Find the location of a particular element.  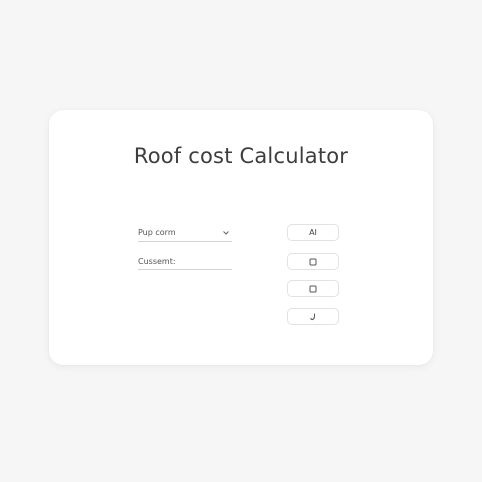

curl-icon is located at coordinates (313, 316).